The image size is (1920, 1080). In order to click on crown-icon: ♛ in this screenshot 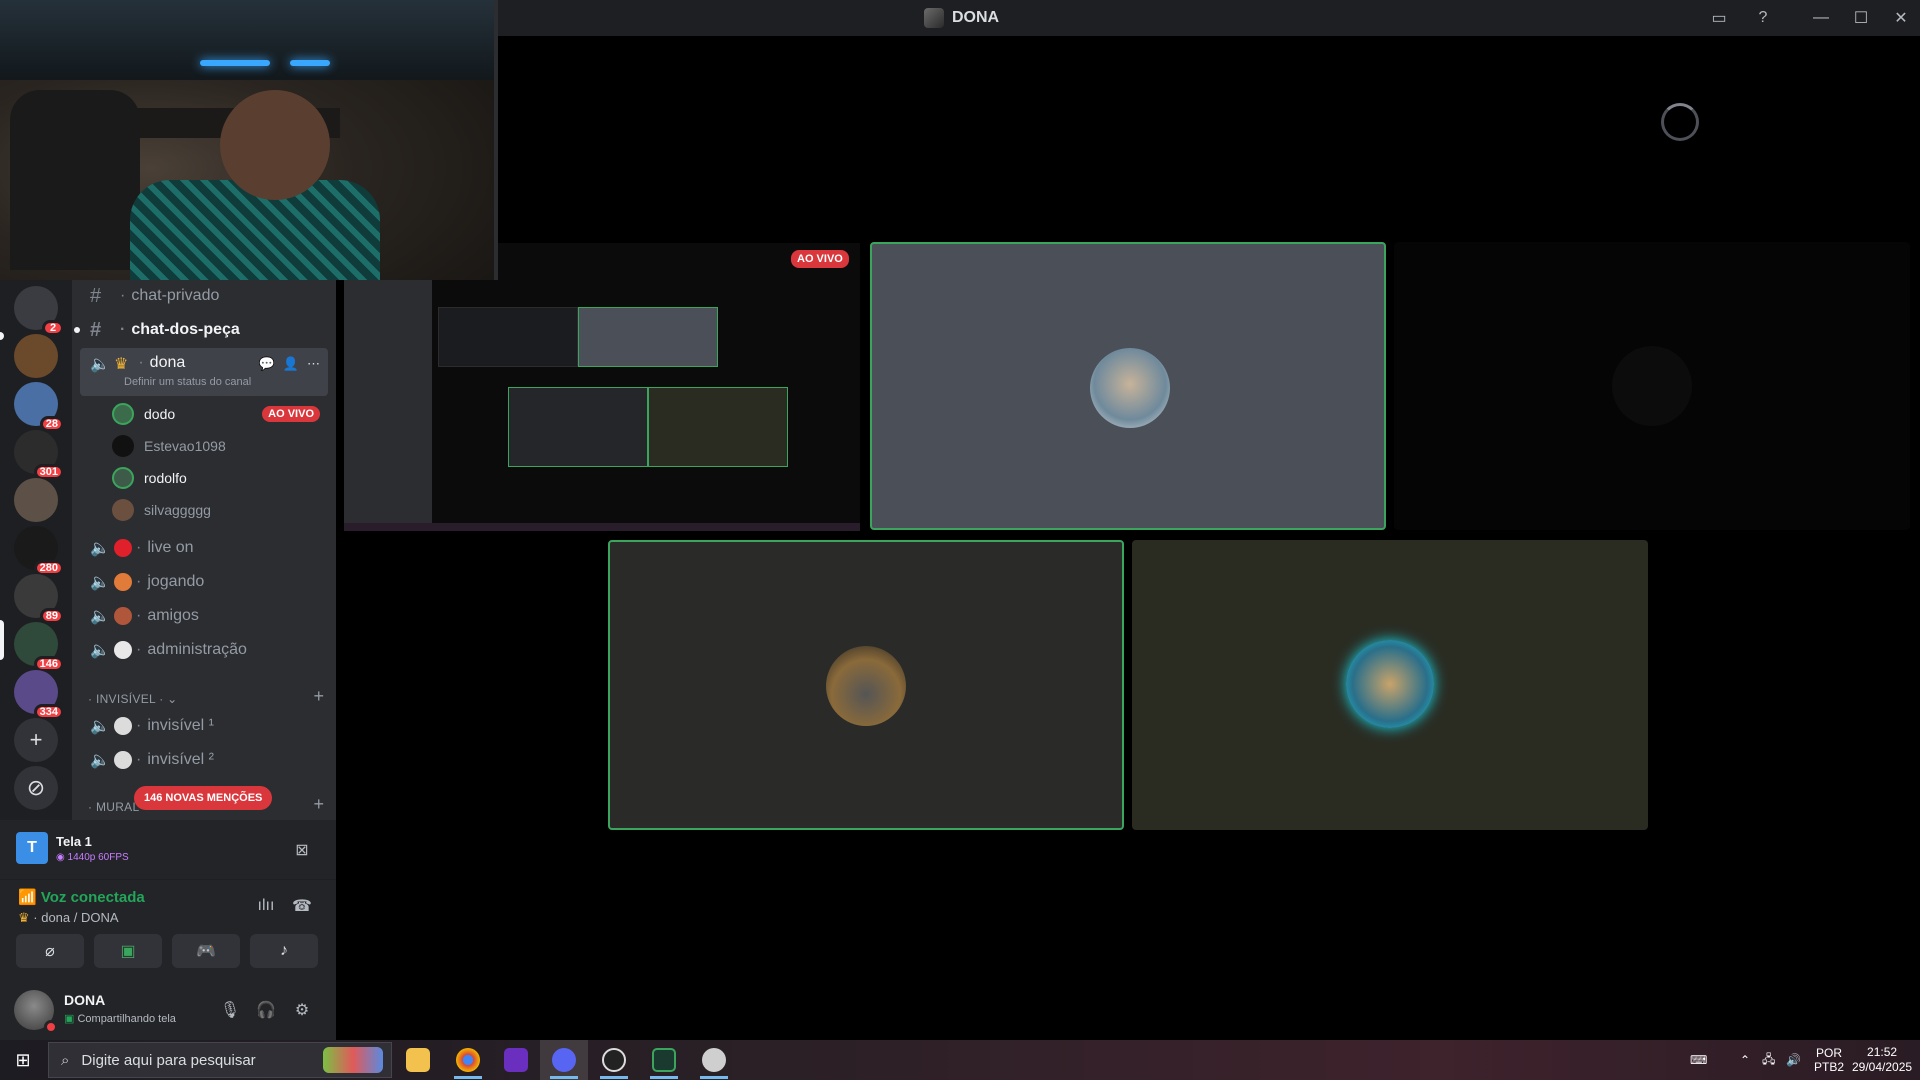, I will do `click(121, 364)`.